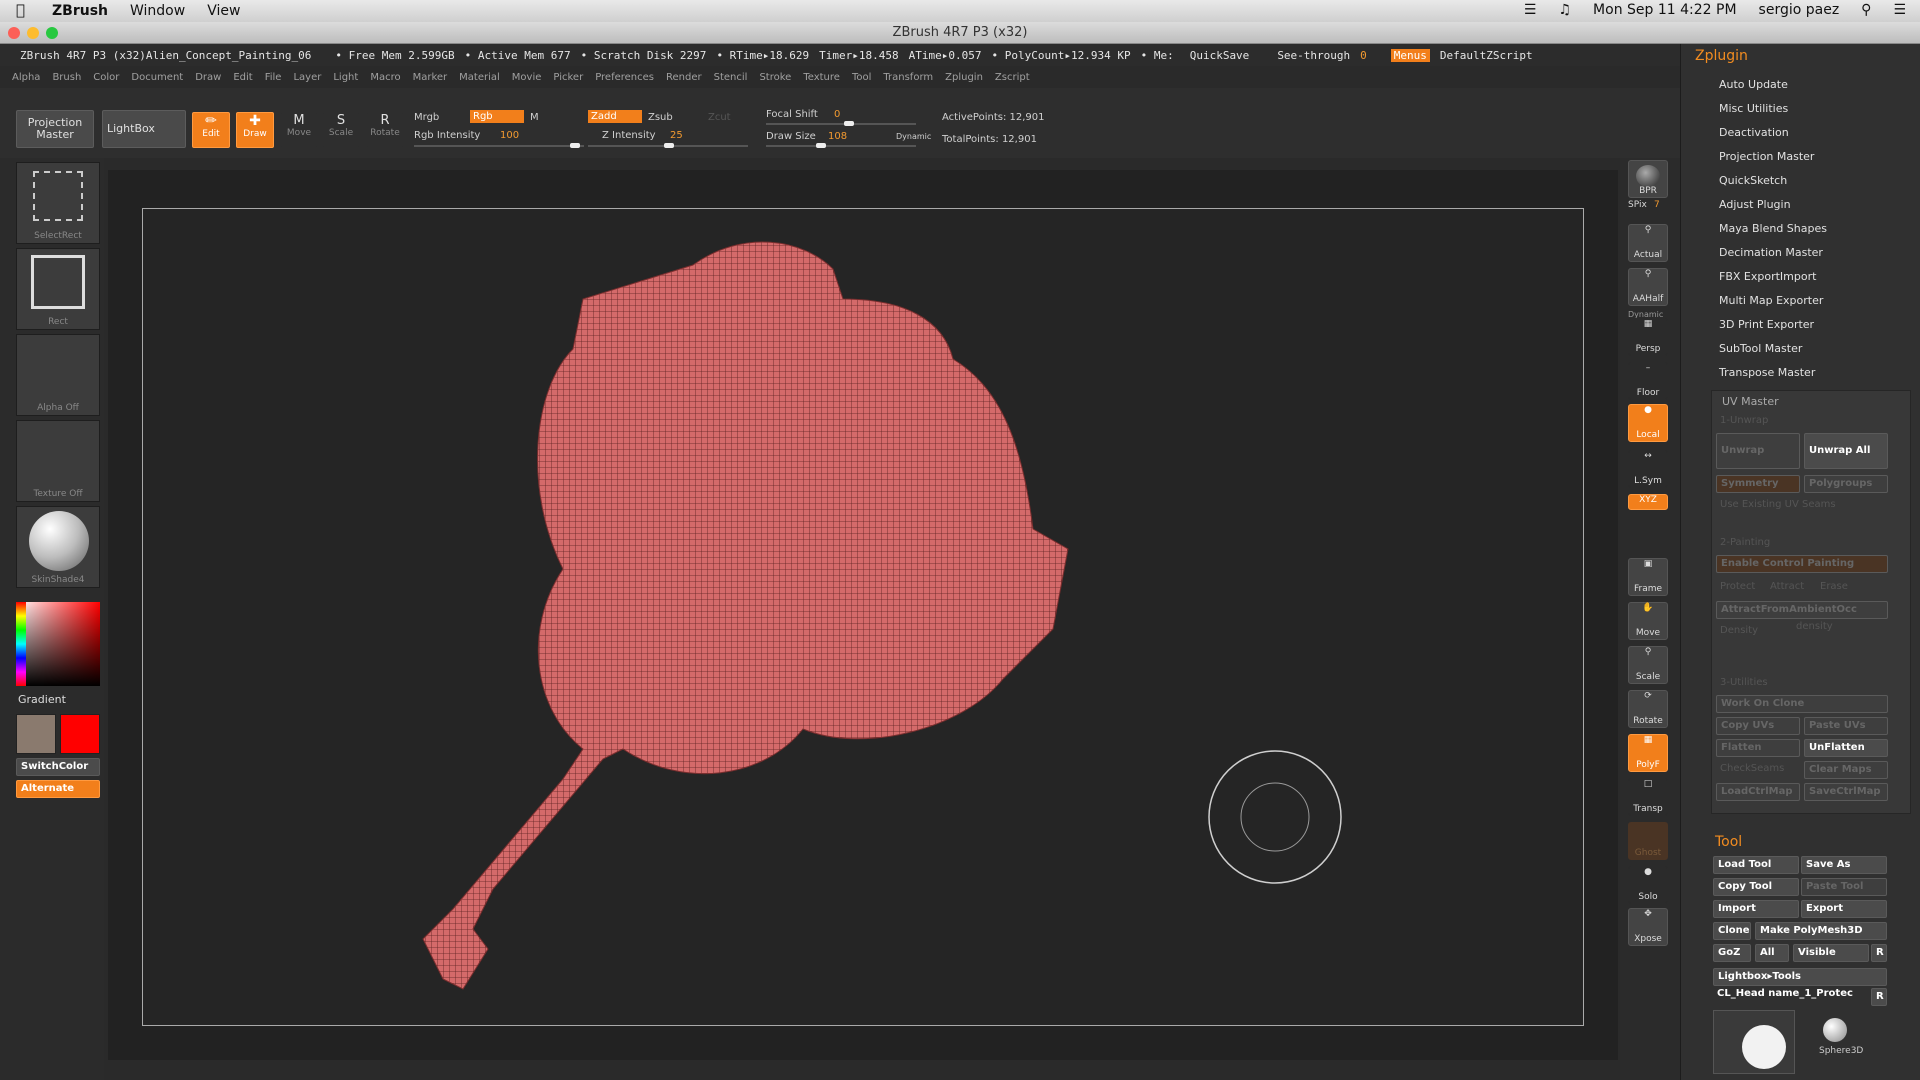 This screenshot has height=1080, width=1920. I want to click on zplugin-item: QuickSketch, so click(1753, 180).